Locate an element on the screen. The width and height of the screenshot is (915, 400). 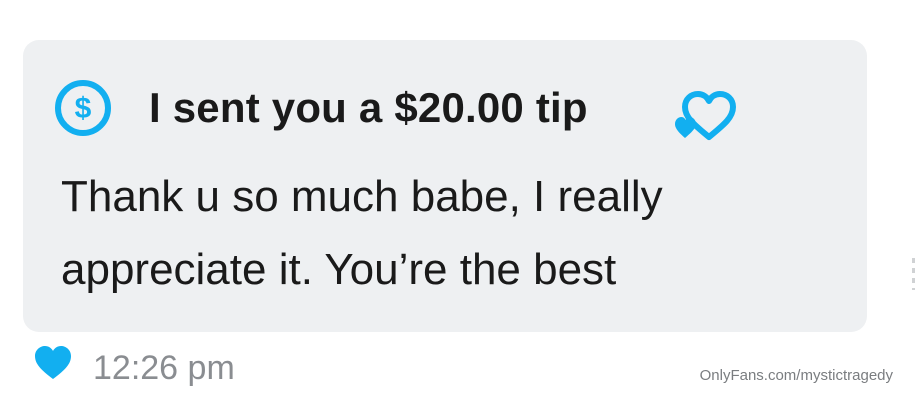
tip-row: $ I sent you a $20.00 tip is located at coordinates (320, 108).